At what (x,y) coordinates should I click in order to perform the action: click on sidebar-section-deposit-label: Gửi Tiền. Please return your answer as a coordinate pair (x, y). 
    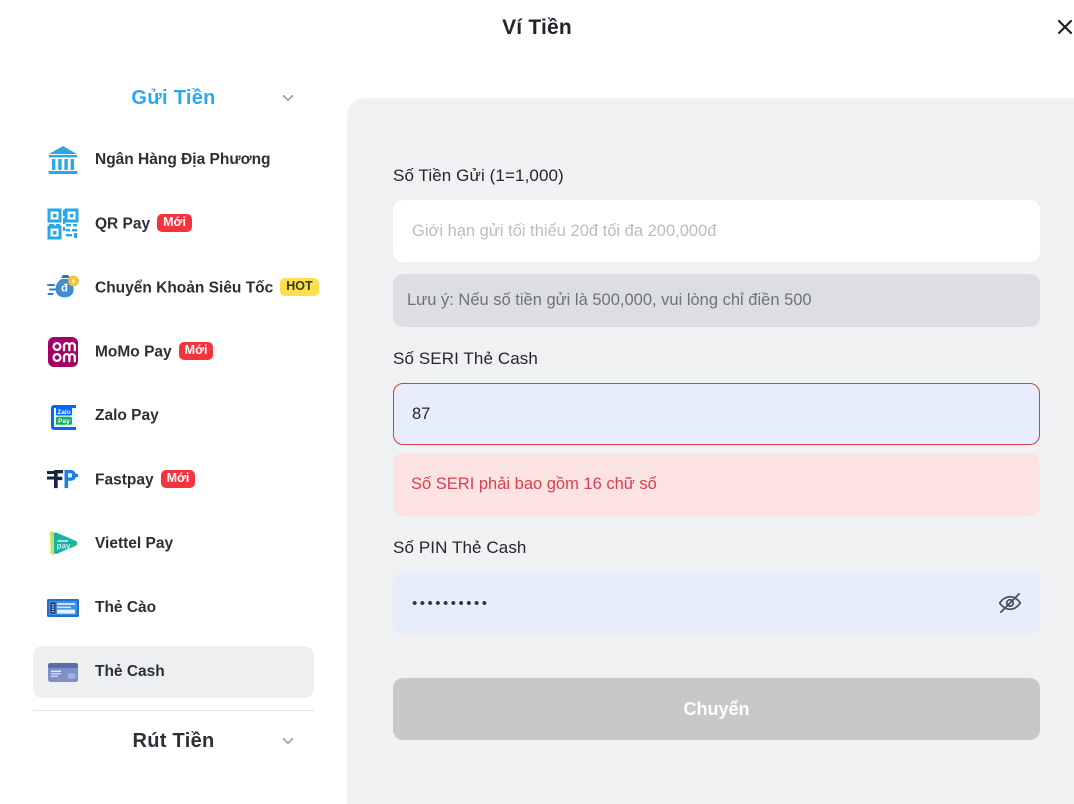
    Looking at the image, I should click on (173, 97).